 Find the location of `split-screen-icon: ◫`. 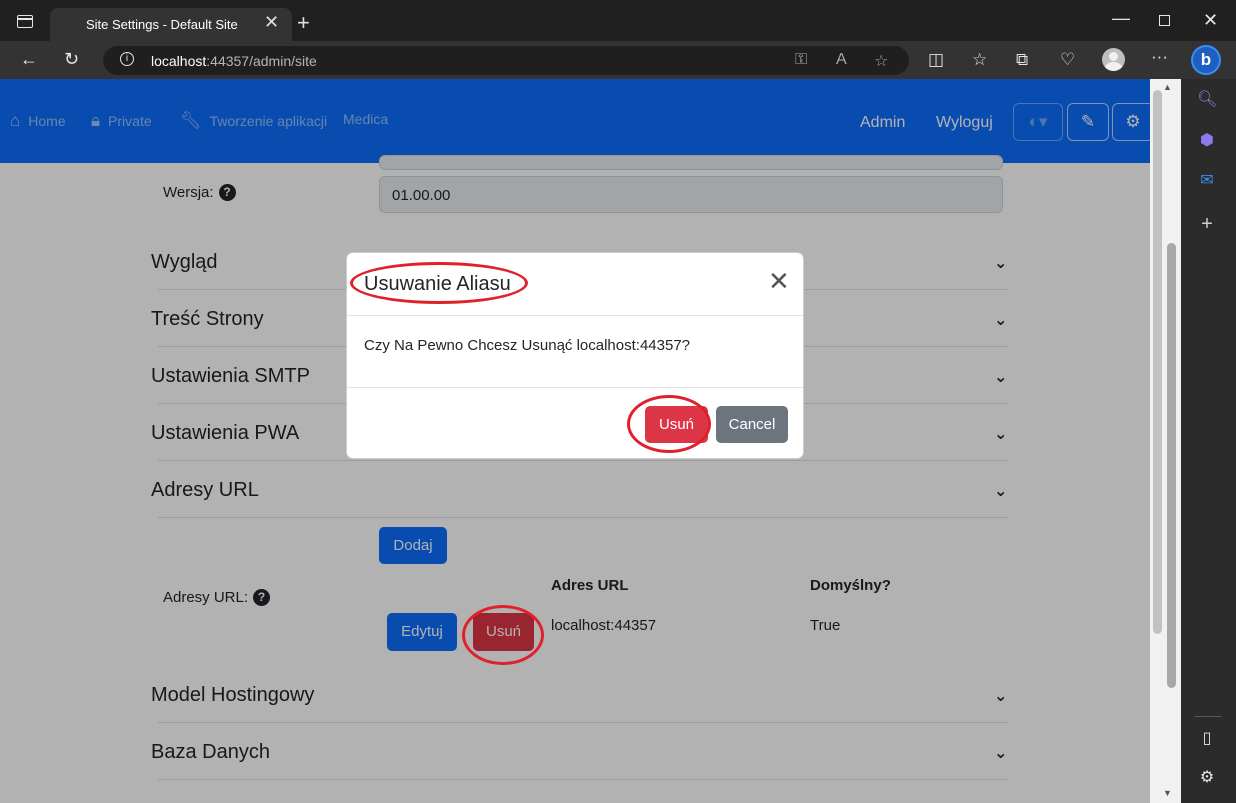

split-screen-icon: ◫ is located at coordinates (936, 60).